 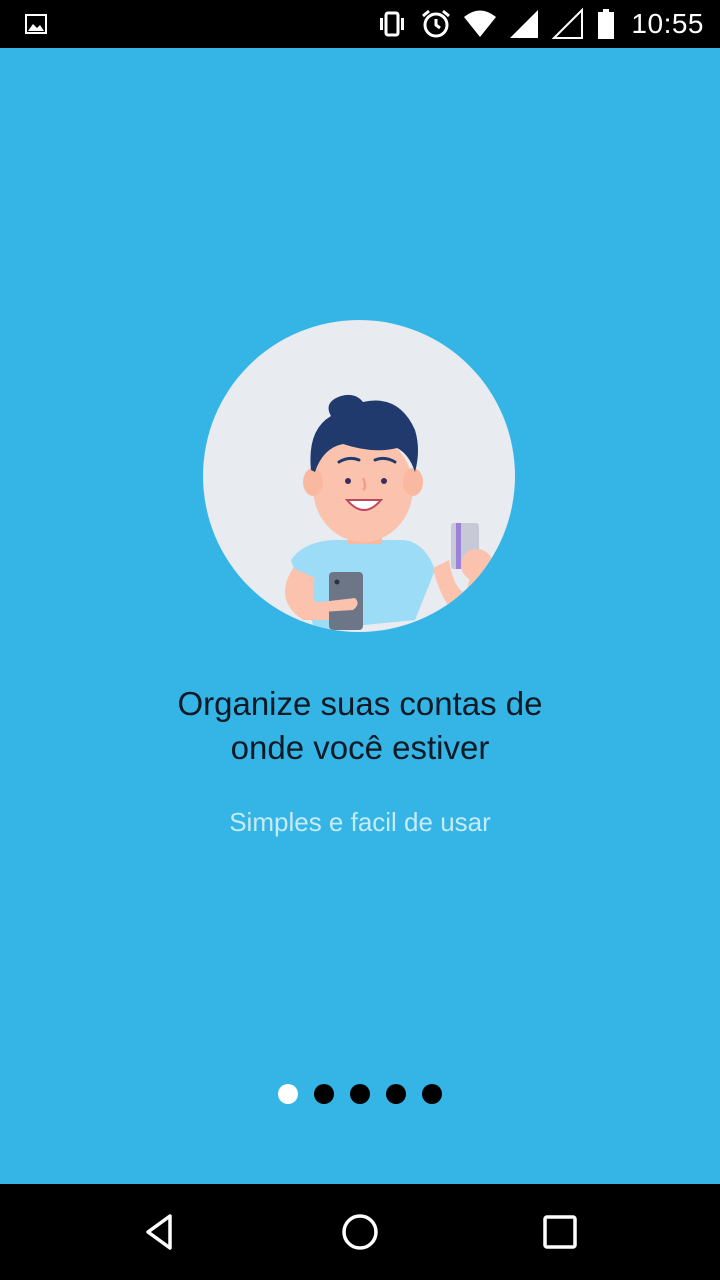 I want to click on signal-icon, so click(x=524, y=24).